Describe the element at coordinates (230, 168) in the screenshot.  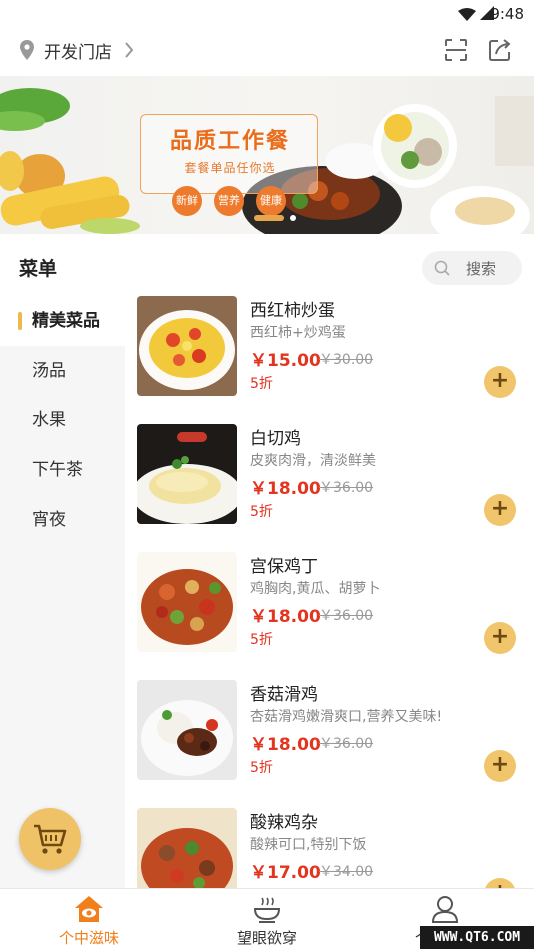
I see `banner-subtitle: 套餐单品任你选` at that location.